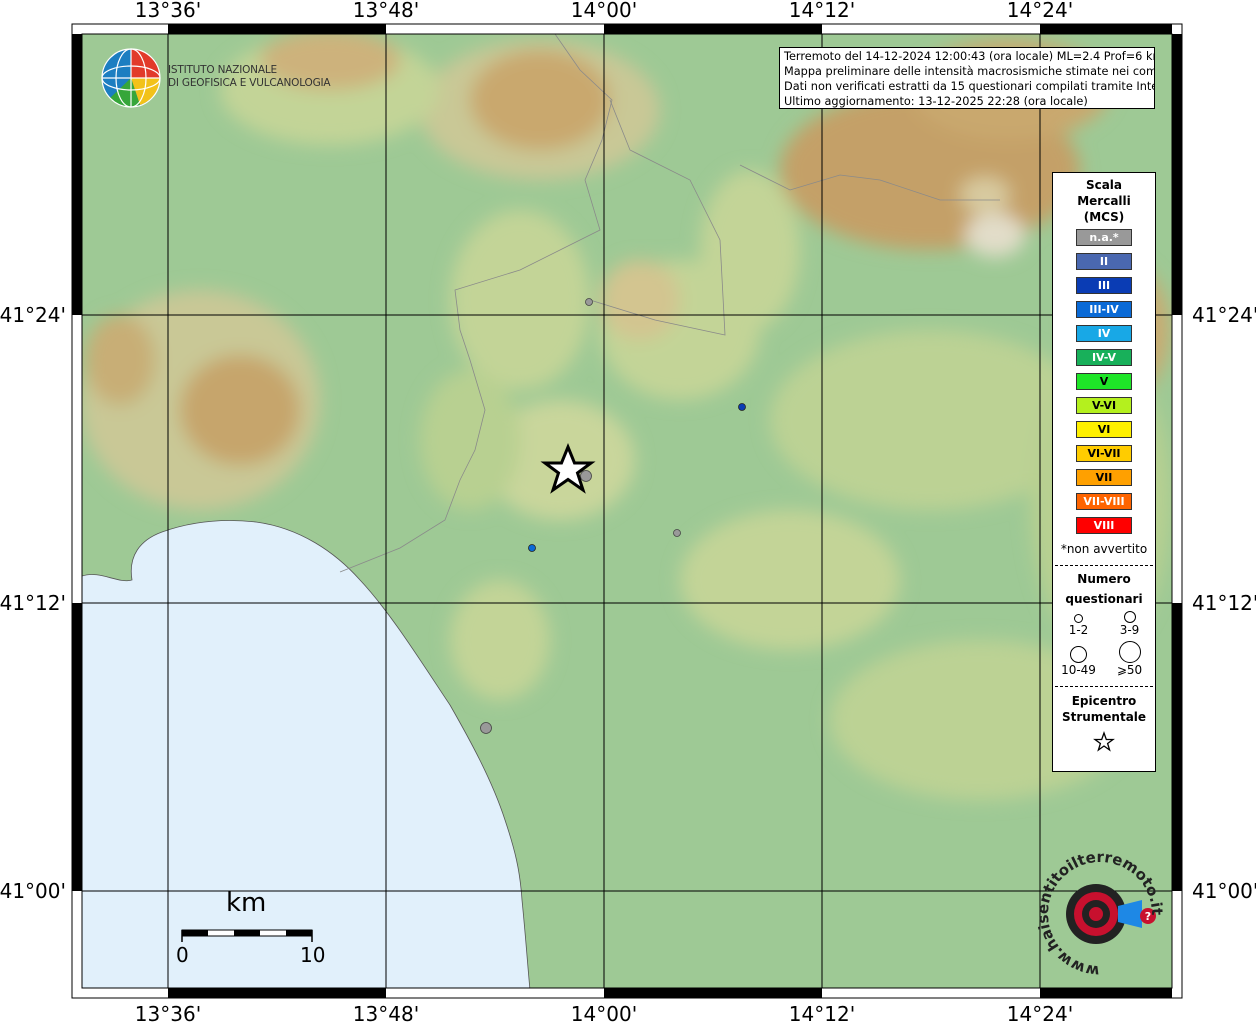  Describe the element at coordinates (1104, 333) in the screenshot. I see `swatch-4: IV` at that location.